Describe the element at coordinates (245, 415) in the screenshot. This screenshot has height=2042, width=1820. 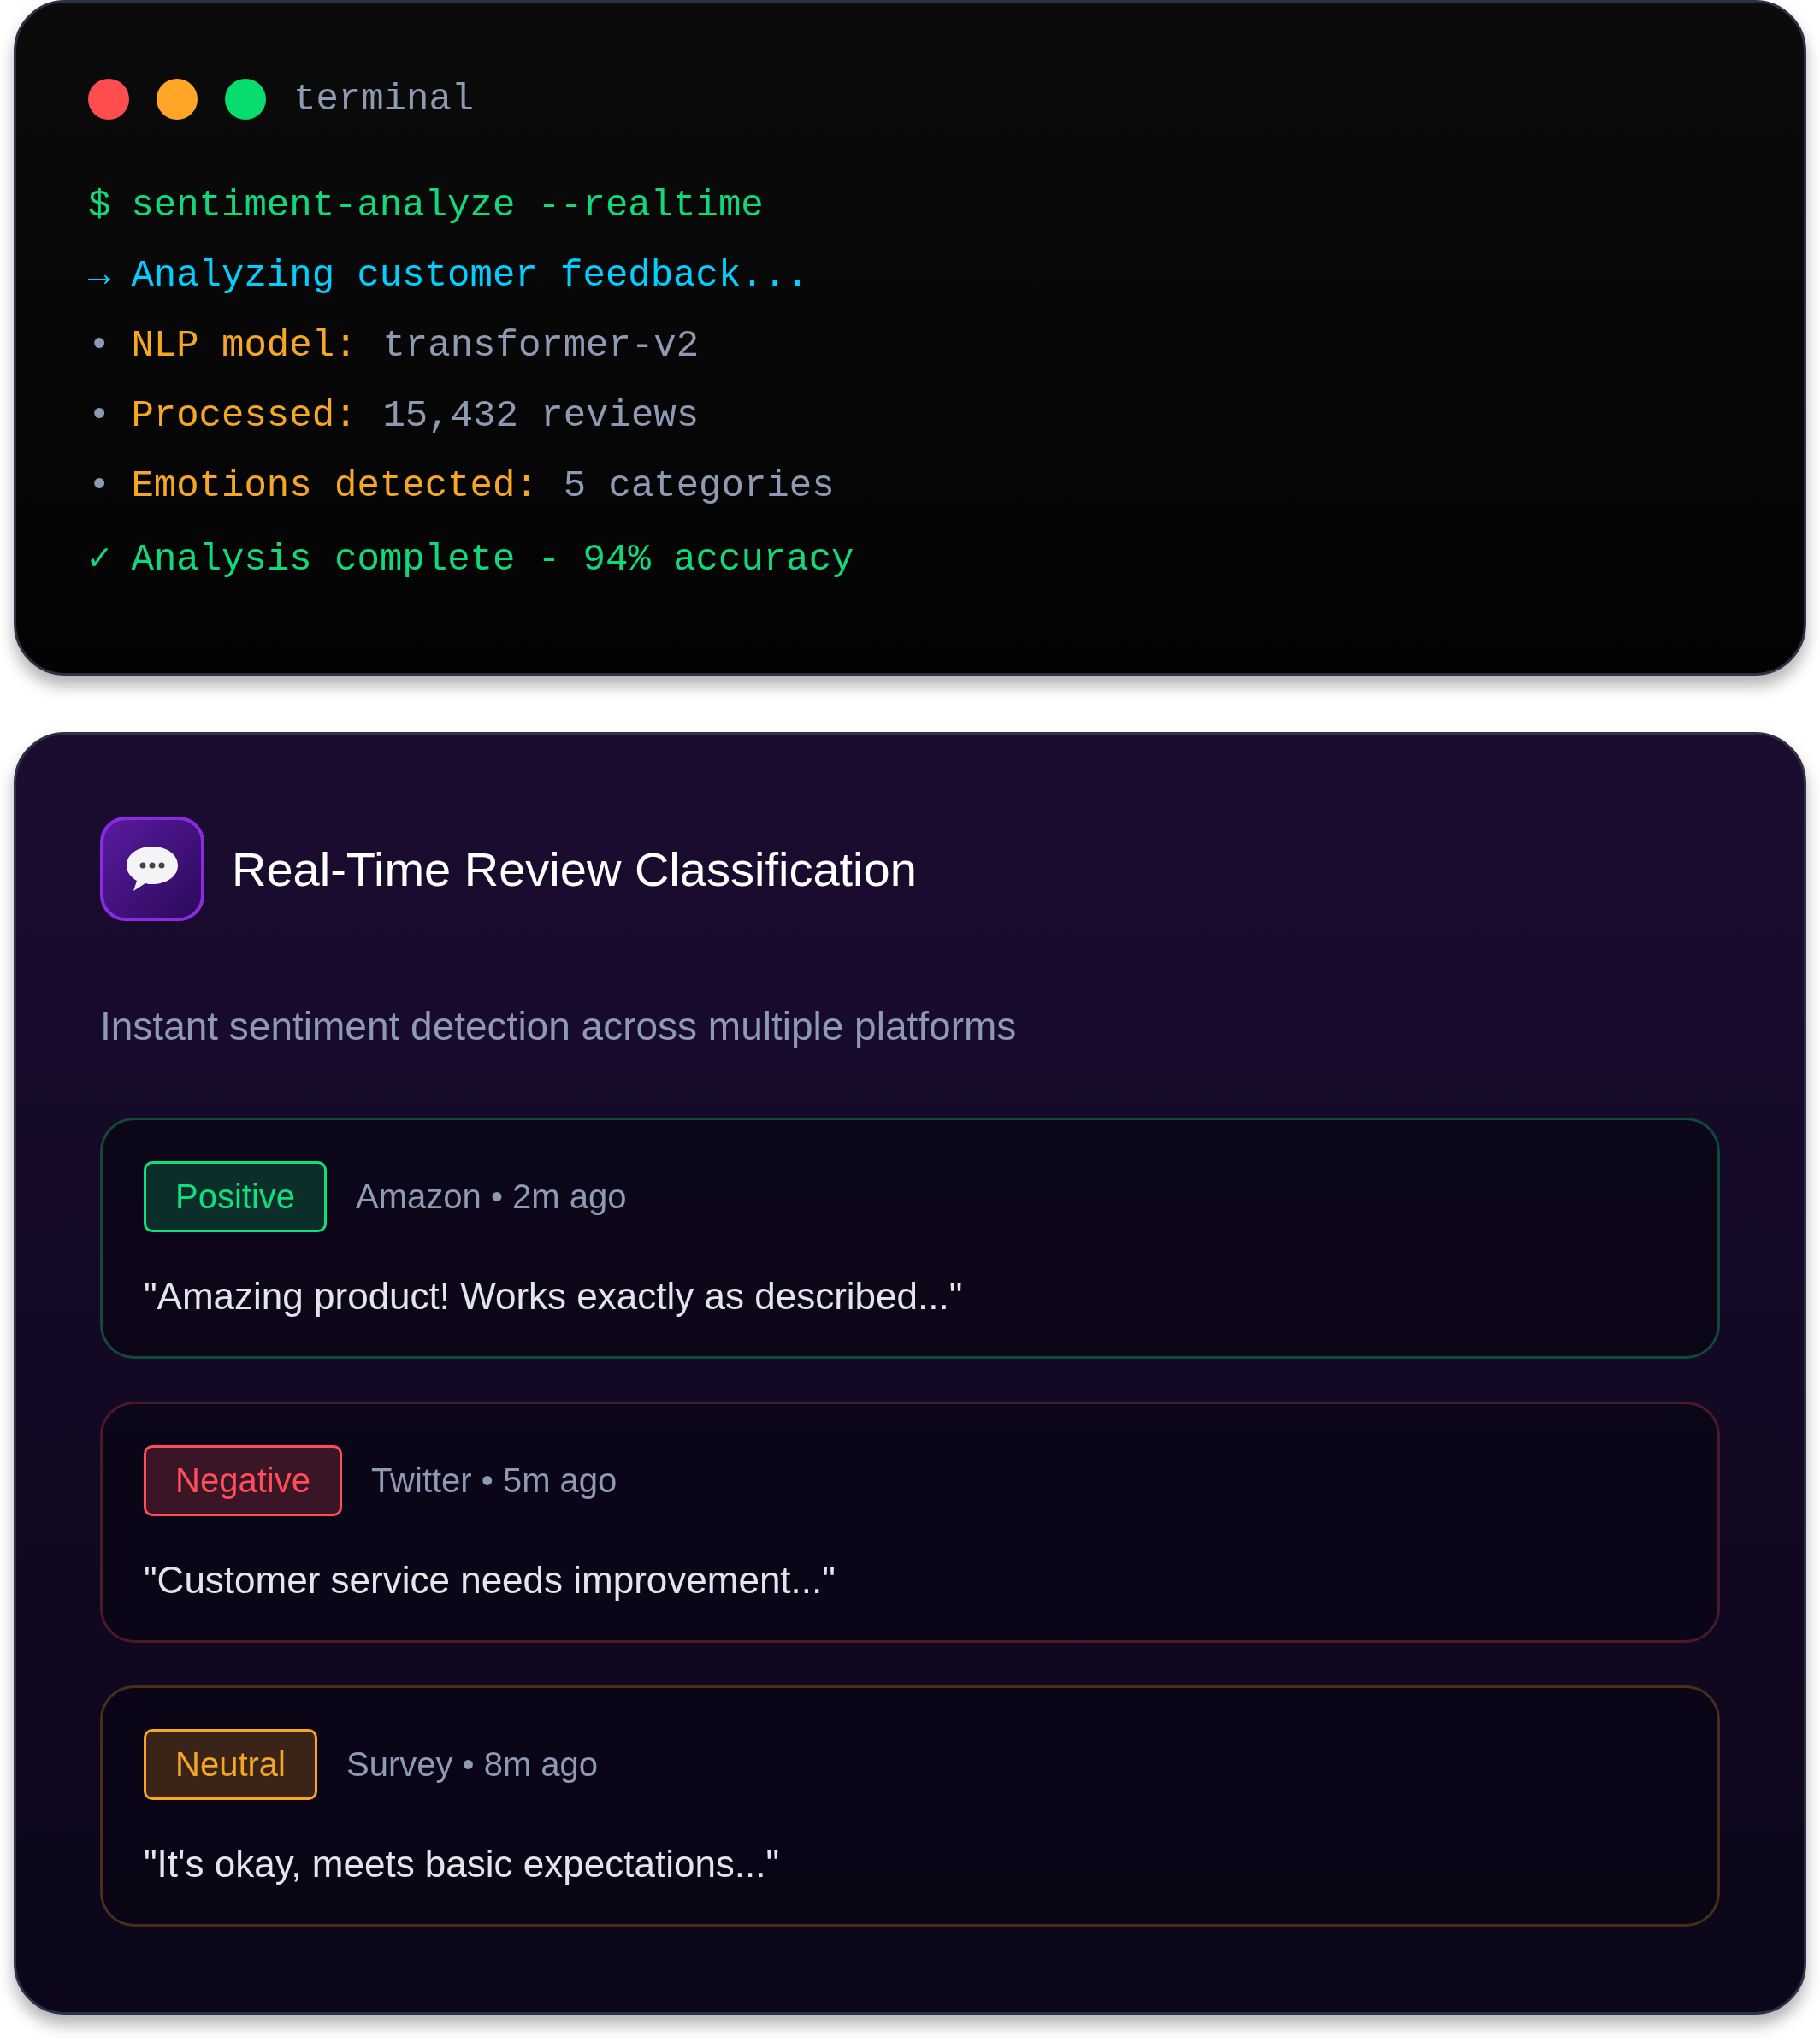
I see `stat-label: Processed:` at that location.